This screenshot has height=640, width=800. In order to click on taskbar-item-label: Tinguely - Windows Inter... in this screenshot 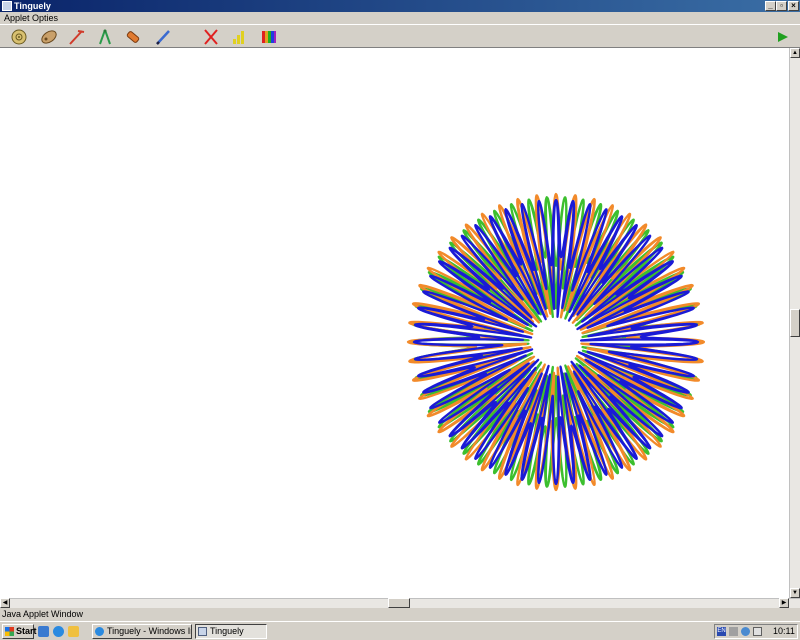, I will do `click(149, 631)`.